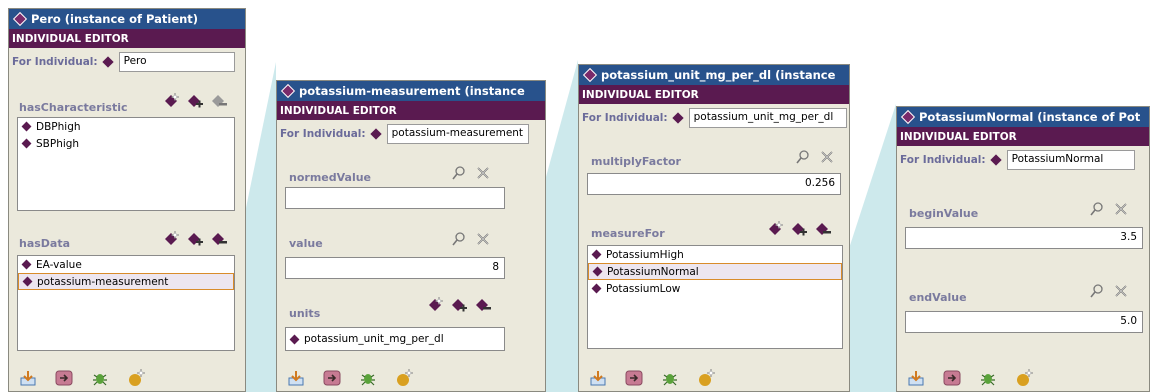 The height and width of the screenshot is (392, 1151). Describe the element at coordinates (305, 313) in the screenshot. I see `units-label: units` at that location.